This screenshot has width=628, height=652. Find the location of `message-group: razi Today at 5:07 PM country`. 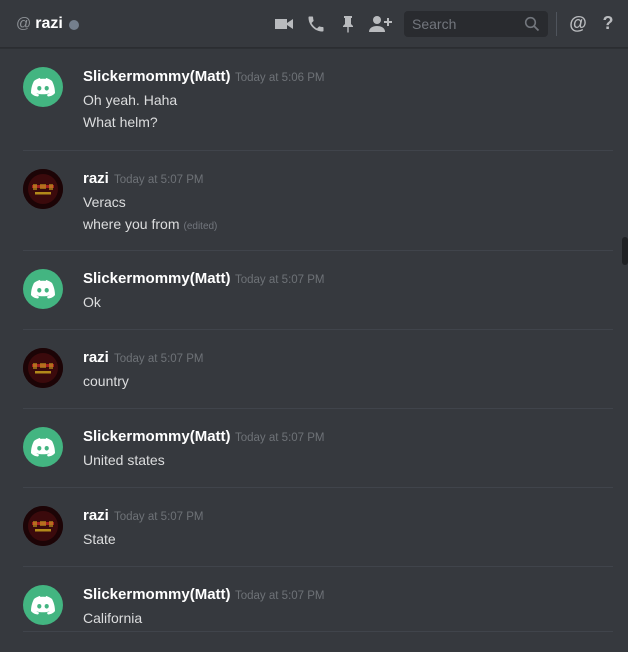

message-group: razi Today at 5:07 PM country is located at coordinates (314, 369).